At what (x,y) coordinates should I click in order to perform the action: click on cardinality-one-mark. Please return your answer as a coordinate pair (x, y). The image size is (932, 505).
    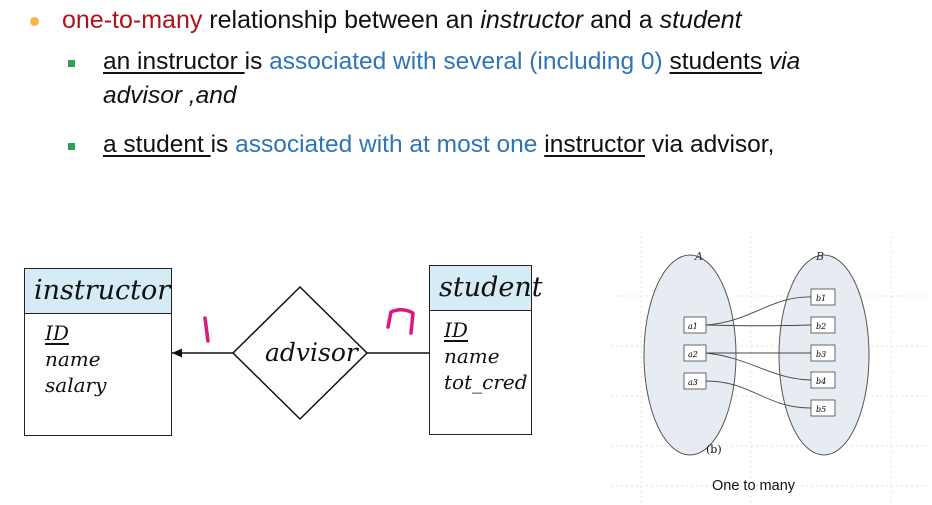
    Looking at the image, I should click on (206, 329).